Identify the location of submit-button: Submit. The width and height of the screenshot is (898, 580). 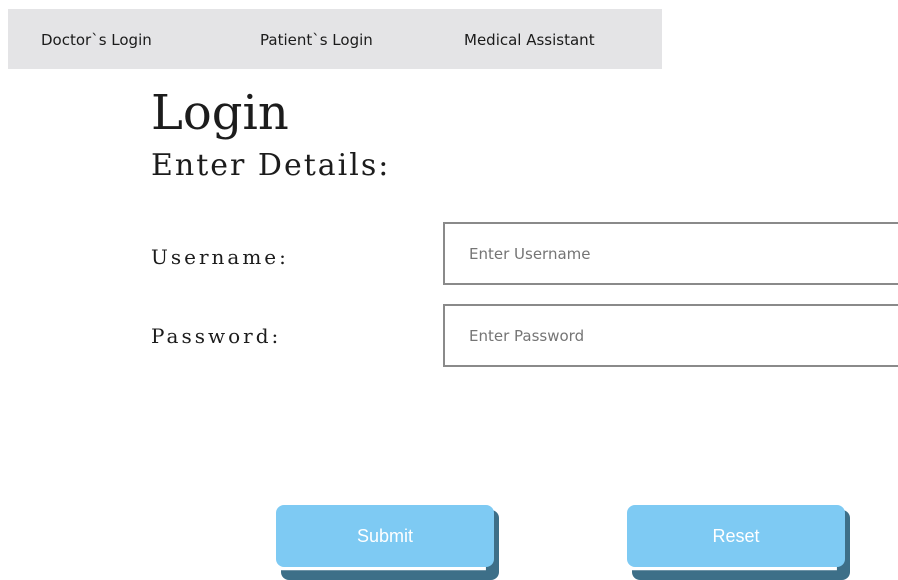
(387, 542).